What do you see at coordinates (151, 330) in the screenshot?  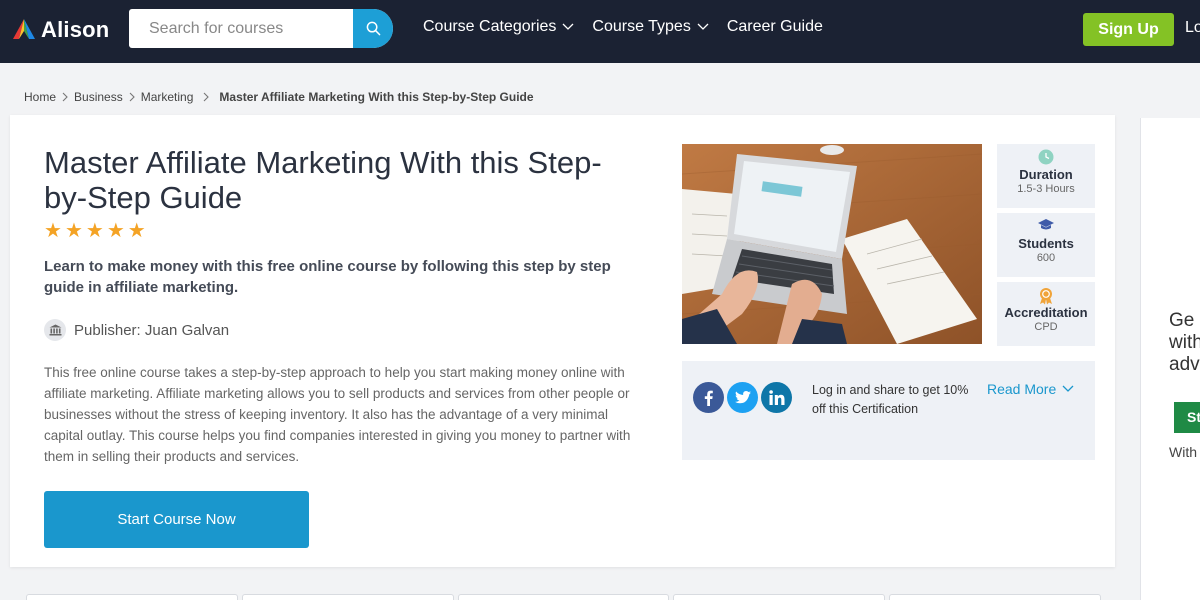 I see `publisher-name: Publisher: Juan Galvan` at bounding box center [151, 330].